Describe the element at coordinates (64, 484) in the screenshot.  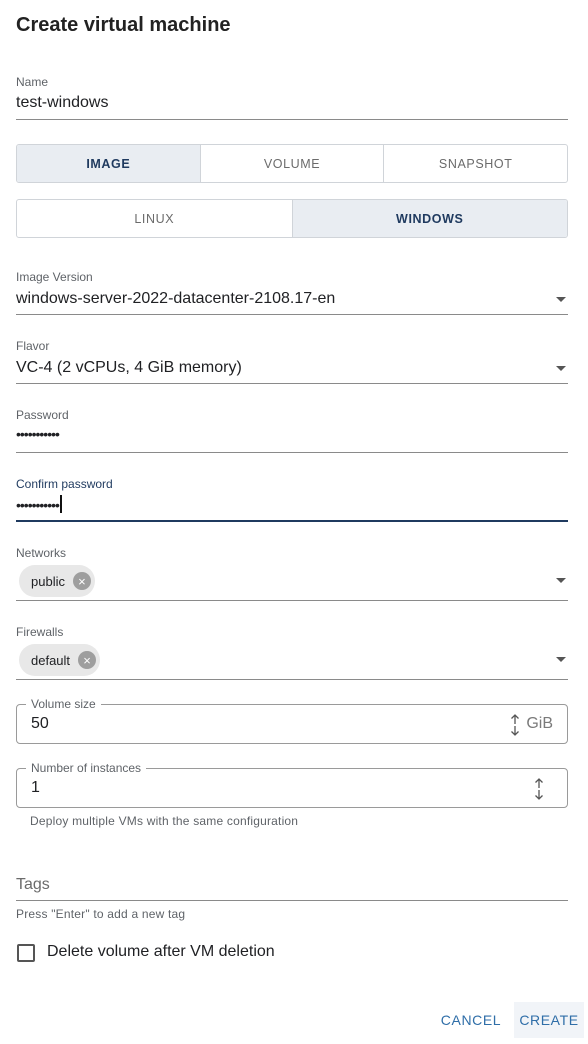
I see `confirm-password-label: Confirm password` at that location.